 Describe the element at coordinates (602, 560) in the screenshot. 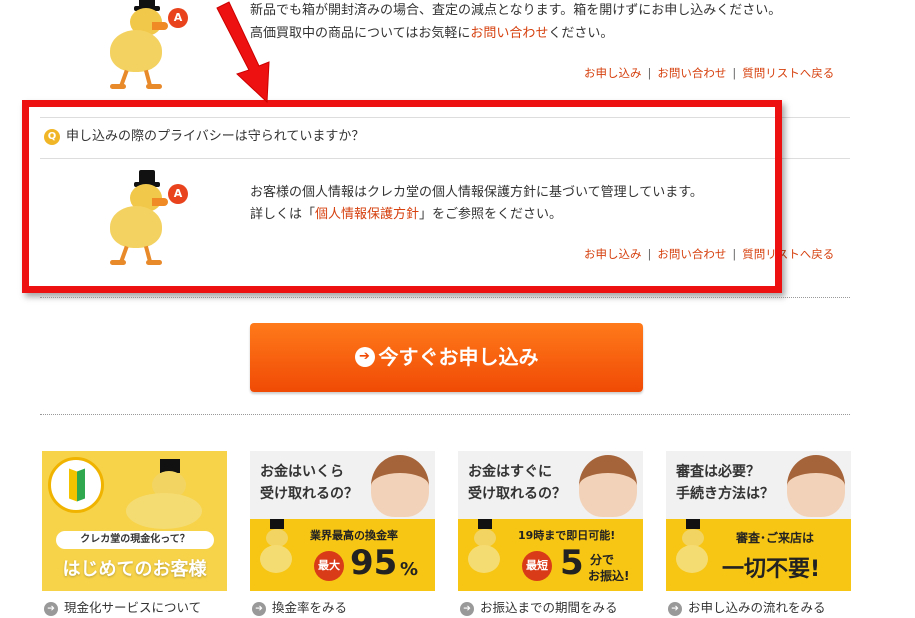

I see `banner-unit-line1: 分で` at that location.